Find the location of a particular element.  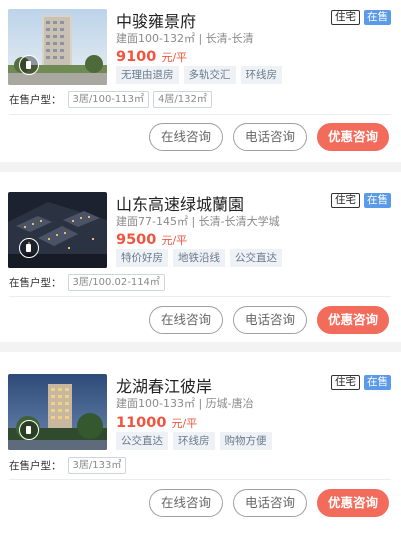

feature-tag: 无理由退房 is located at coordinates (147, 75).